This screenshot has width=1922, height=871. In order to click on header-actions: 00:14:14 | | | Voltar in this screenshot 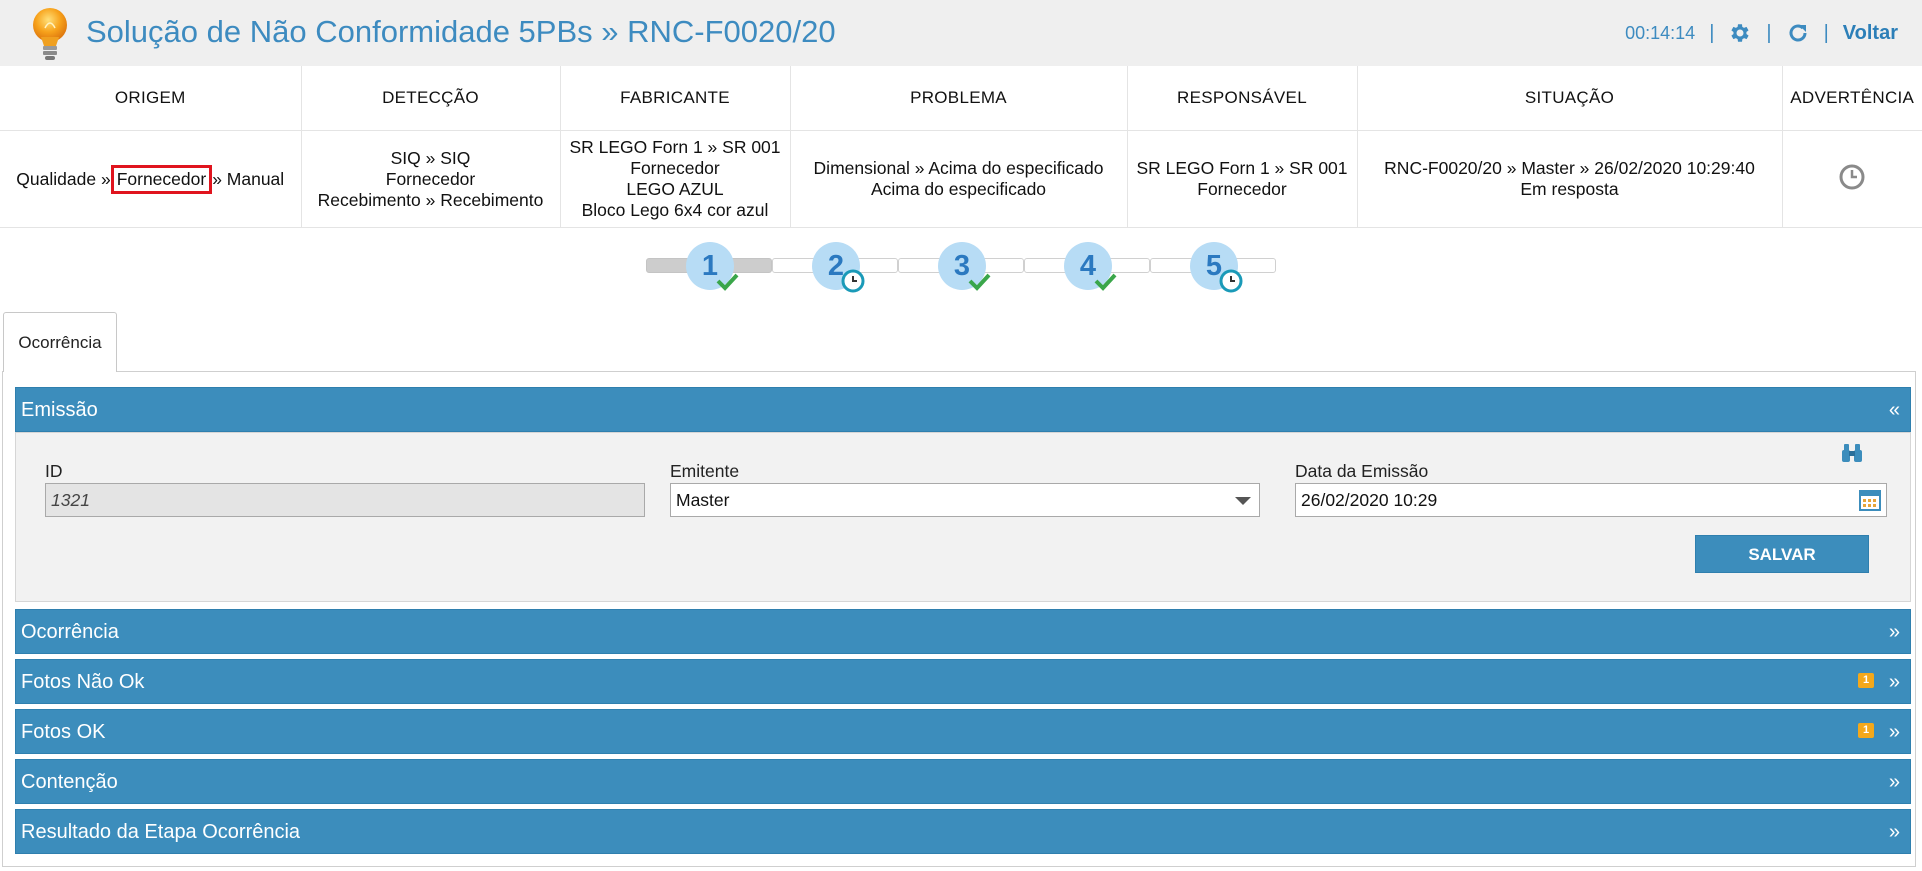, I will do `click(1761, 33)`.